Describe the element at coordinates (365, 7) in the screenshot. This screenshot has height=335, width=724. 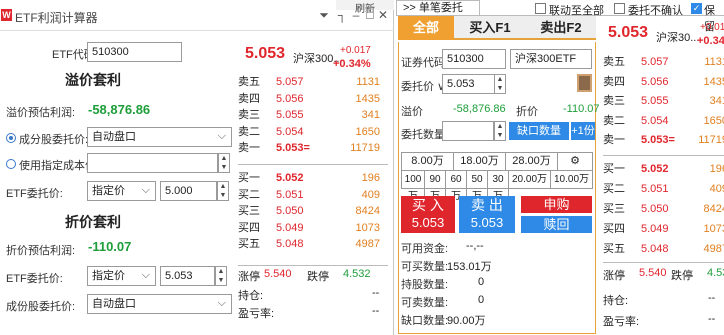
I see `refresh-tab: 刷新` at that location.